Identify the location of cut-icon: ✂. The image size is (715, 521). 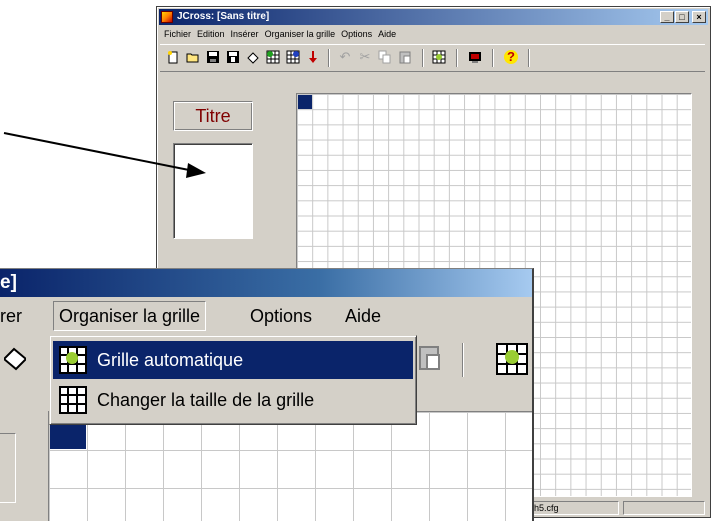
(365, 57).